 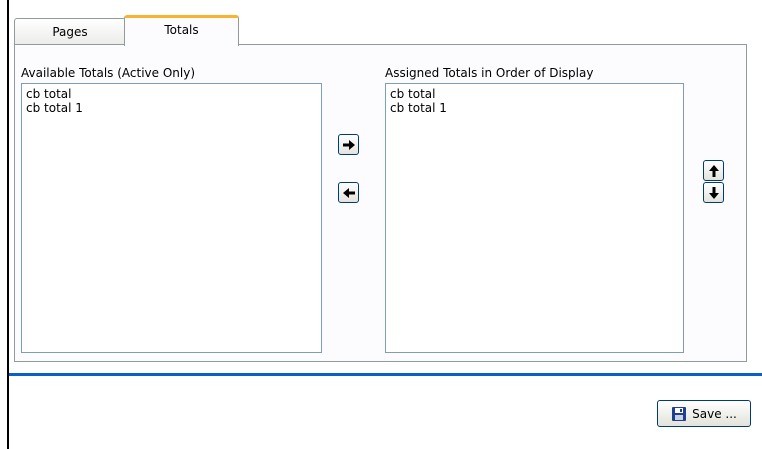 I want to click on tab-totals: Totals, so click(x=181, y=30).